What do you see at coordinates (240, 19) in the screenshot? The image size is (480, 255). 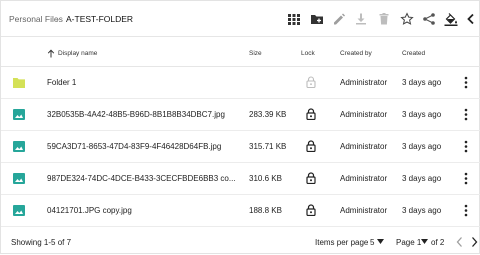 I see `toolbar: Personal Files › A-TEST-FOLDER` at bounding box center [240, 19].